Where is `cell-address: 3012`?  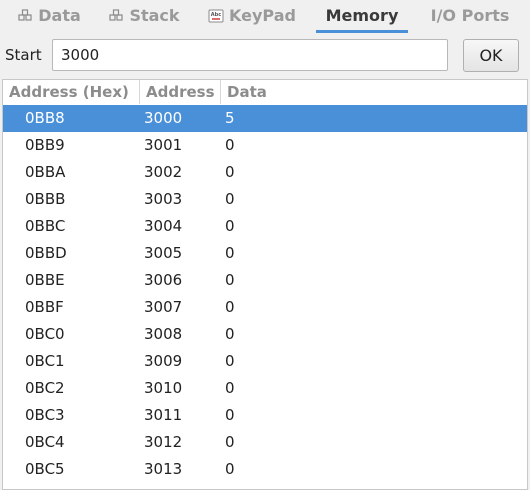
cell-address: 3012 is located at coordinates (163, 442).